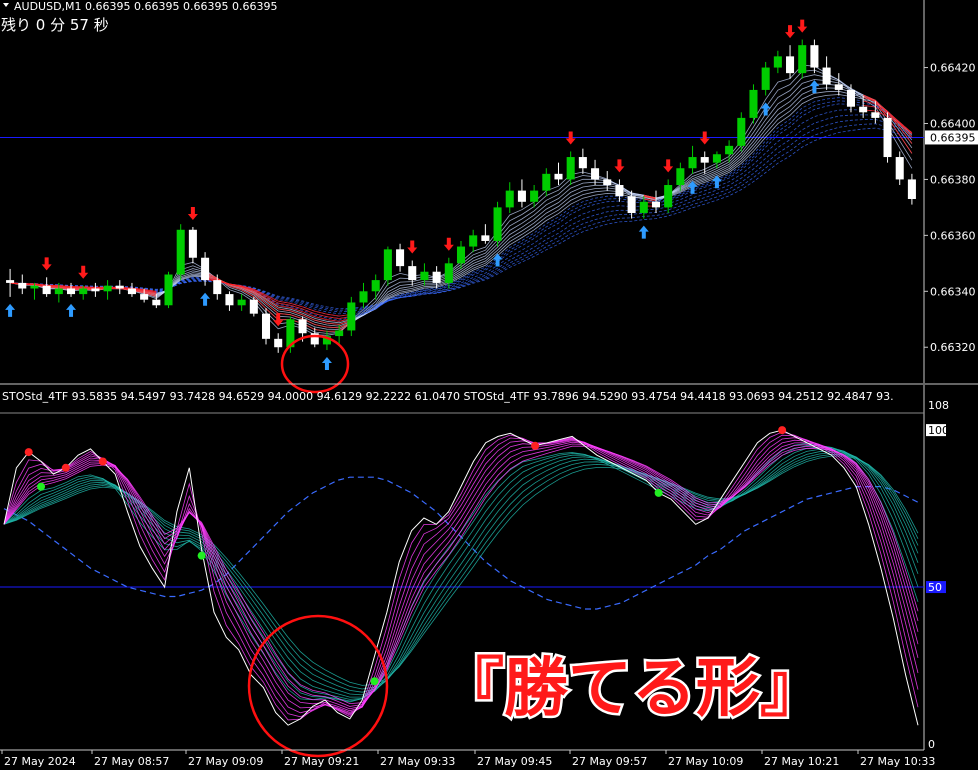 Image resolution: width=978 pixels, height=770 pixels. Describe the element at coordinates (609, 761) in the screenshot. I see `time-tick-label: 27 May 09:57` at that location.